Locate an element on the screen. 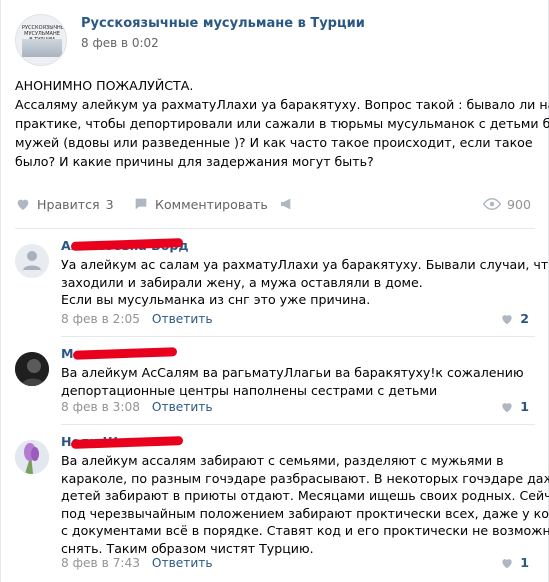  views-count: 900 is located at coordinates (518, 204).